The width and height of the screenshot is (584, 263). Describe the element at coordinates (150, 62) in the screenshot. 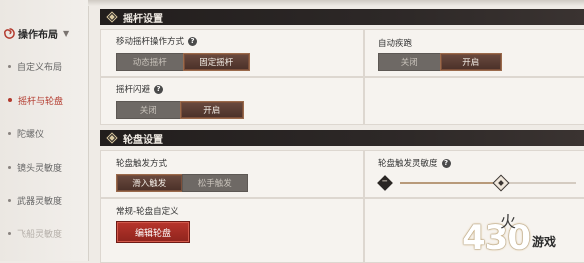

I see `option-dynamic-joystick: 动态摇杆` at that location.